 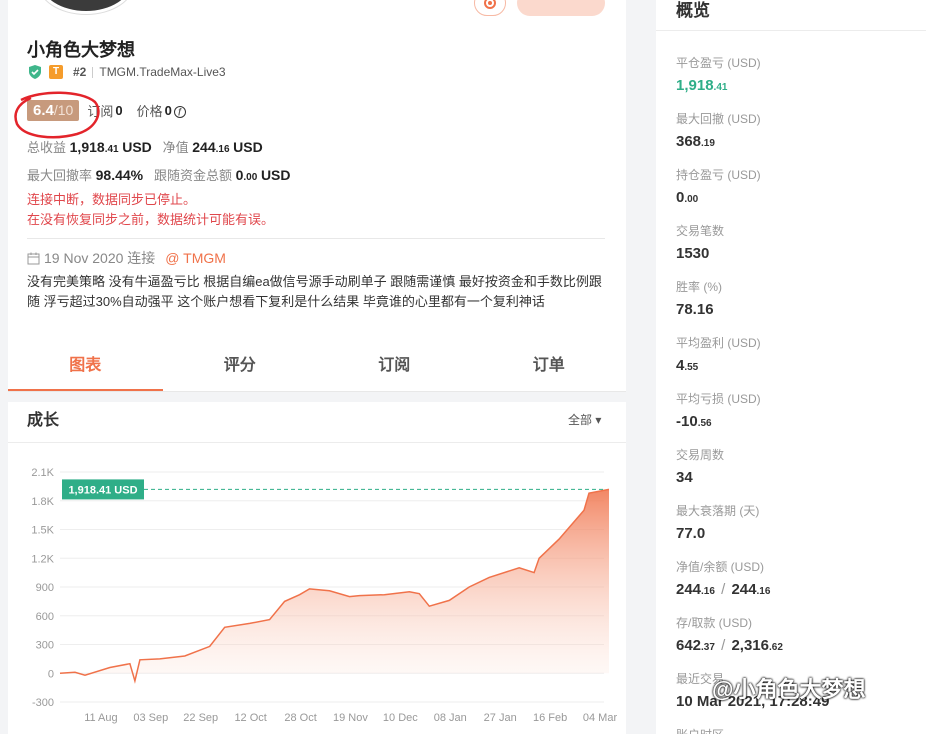 What do you see at coordinates (702, 85) in the screenshot?
I see `metric-value: 1,918.41` at bounding box center [702, 85].